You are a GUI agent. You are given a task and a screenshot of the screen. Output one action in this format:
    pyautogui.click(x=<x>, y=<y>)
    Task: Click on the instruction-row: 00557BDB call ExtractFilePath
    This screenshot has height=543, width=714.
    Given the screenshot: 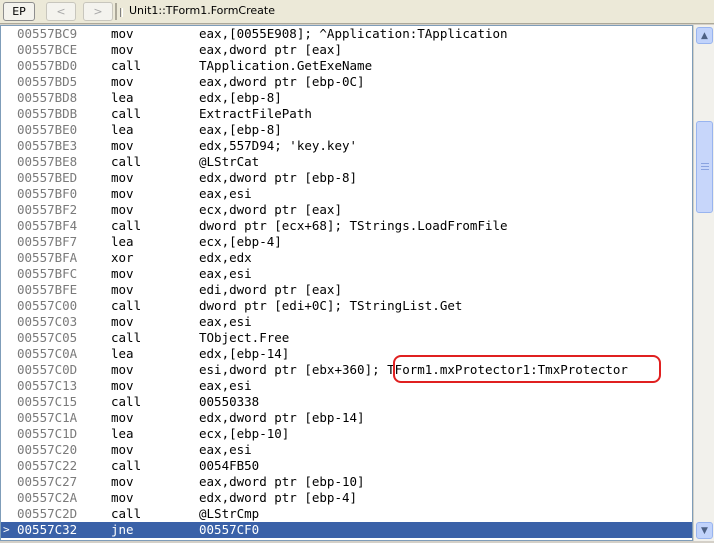 What is the action you would take?
    pyautogui.click(x=346, y=114)
    